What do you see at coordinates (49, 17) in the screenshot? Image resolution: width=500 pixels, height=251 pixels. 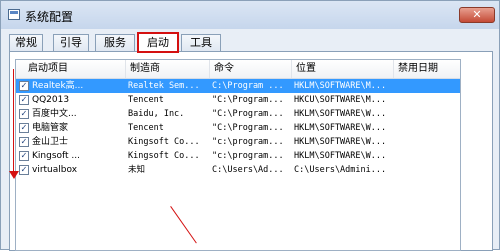 I see `window-title: 系统配置` at bounding box center [49, 17].